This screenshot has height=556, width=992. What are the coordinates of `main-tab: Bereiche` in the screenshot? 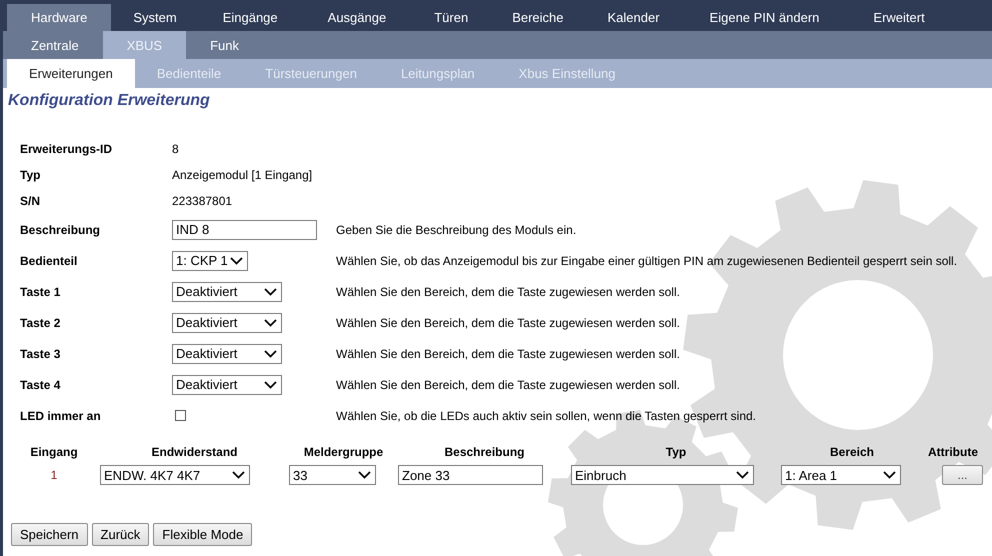 It's located at (538, 17).